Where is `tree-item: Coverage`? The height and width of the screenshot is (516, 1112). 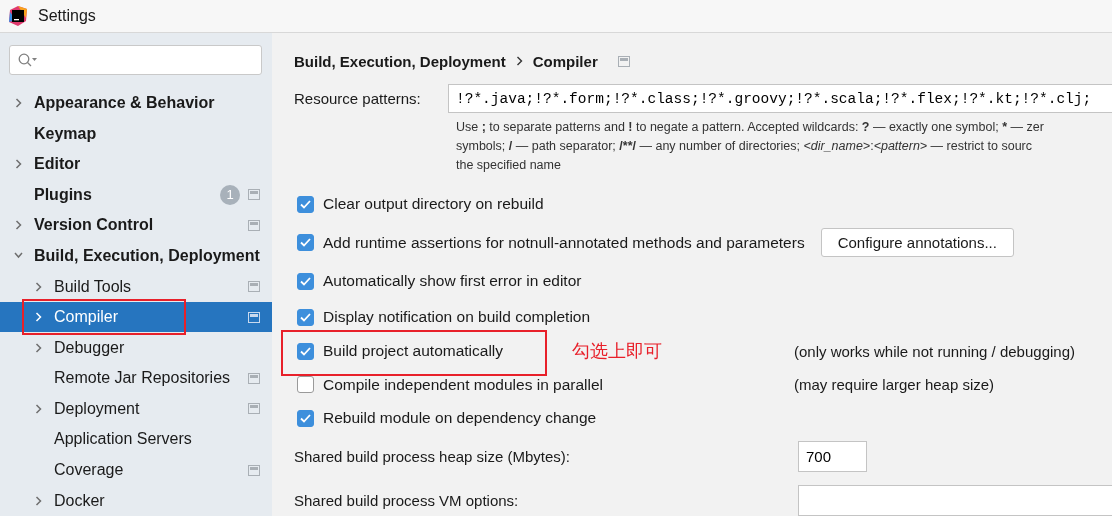 tree-item: Coverage is located at coordinates (136, 470).